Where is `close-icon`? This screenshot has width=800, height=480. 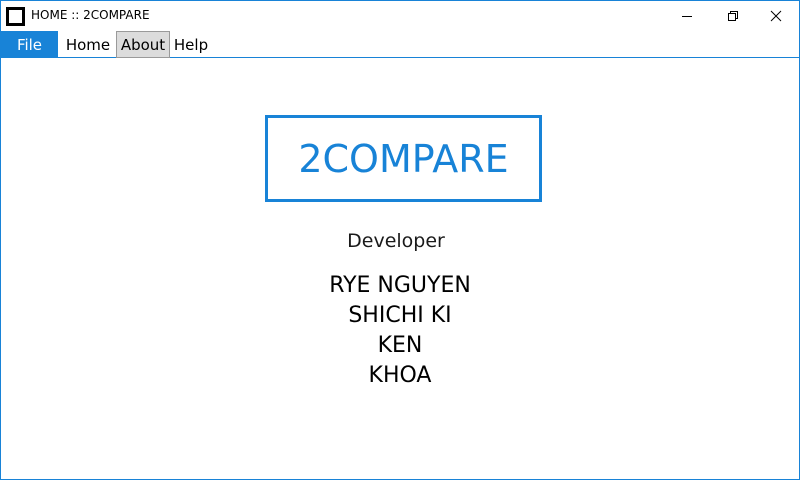
close-icon is located at coordinates (776, 16).